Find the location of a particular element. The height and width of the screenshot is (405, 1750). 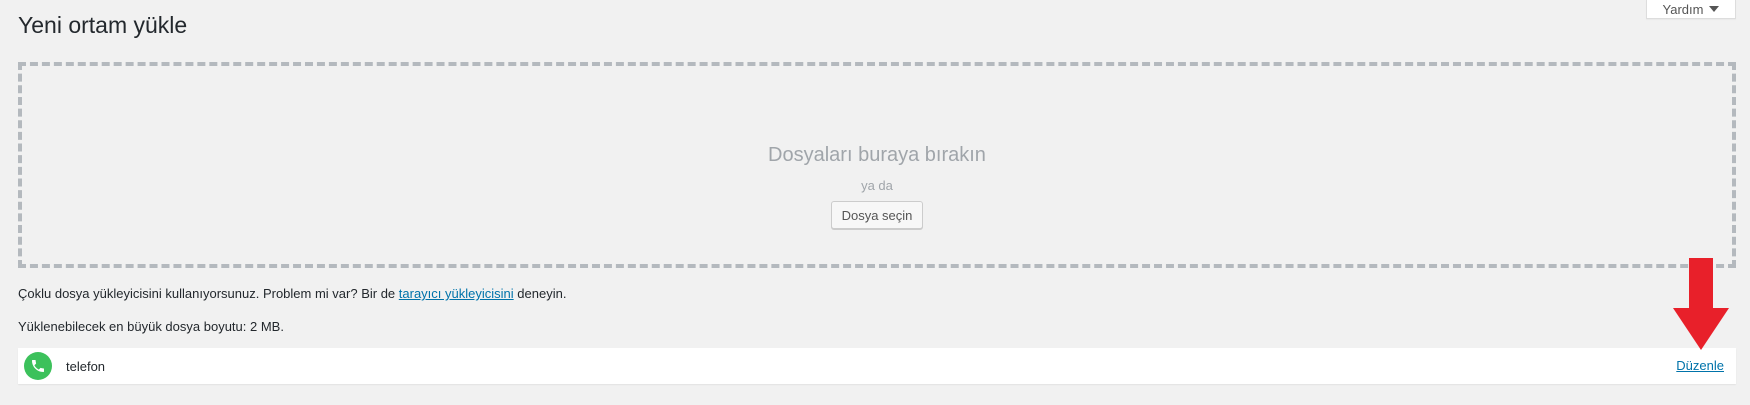

media-filename: telefon is located at coordinates (86, 366).